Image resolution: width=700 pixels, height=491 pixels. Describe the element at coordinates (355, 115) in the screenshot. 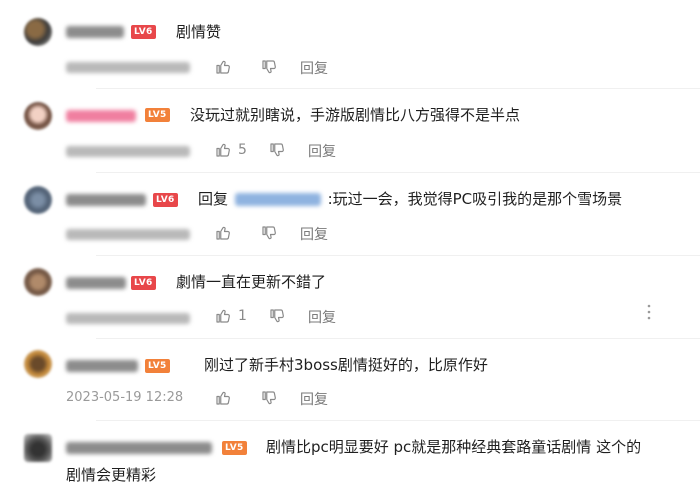

I see `comment-text: 没玩过就别瞎说，手游版剧情比八方强得不是半点` at that location.